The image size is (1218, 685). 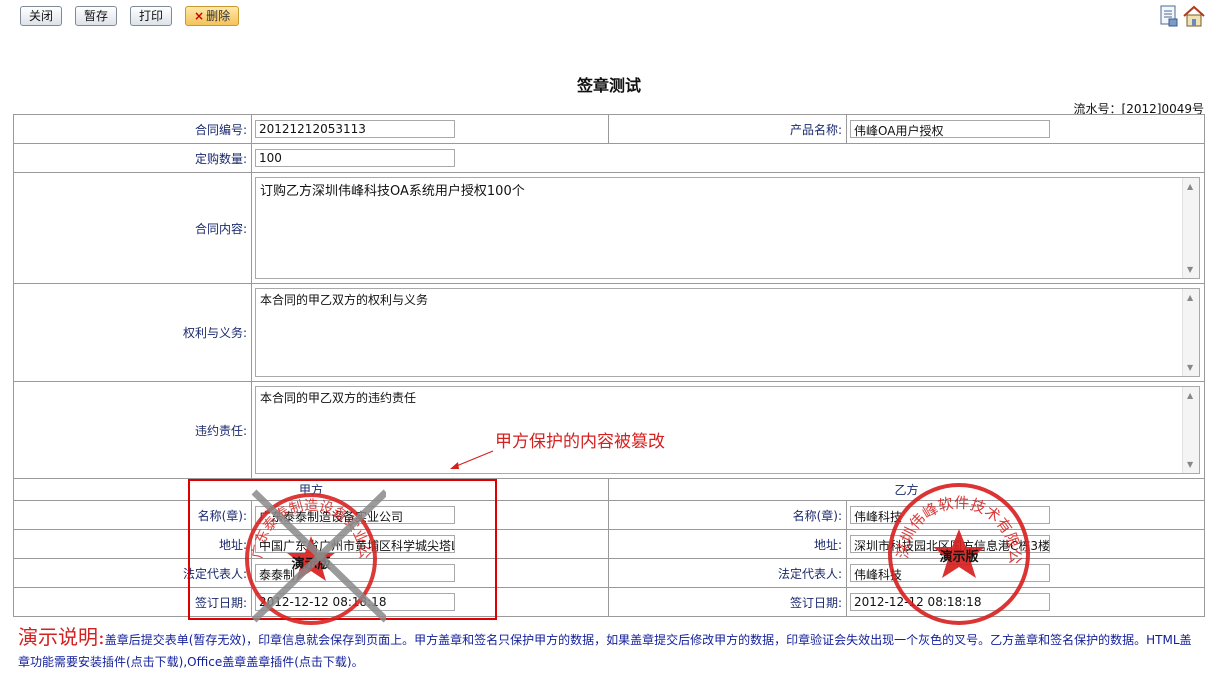 What do you see at coordinates (41, 16) in the screenshot?
I see `close-button: 关闭` at bounding box center [41, 16].